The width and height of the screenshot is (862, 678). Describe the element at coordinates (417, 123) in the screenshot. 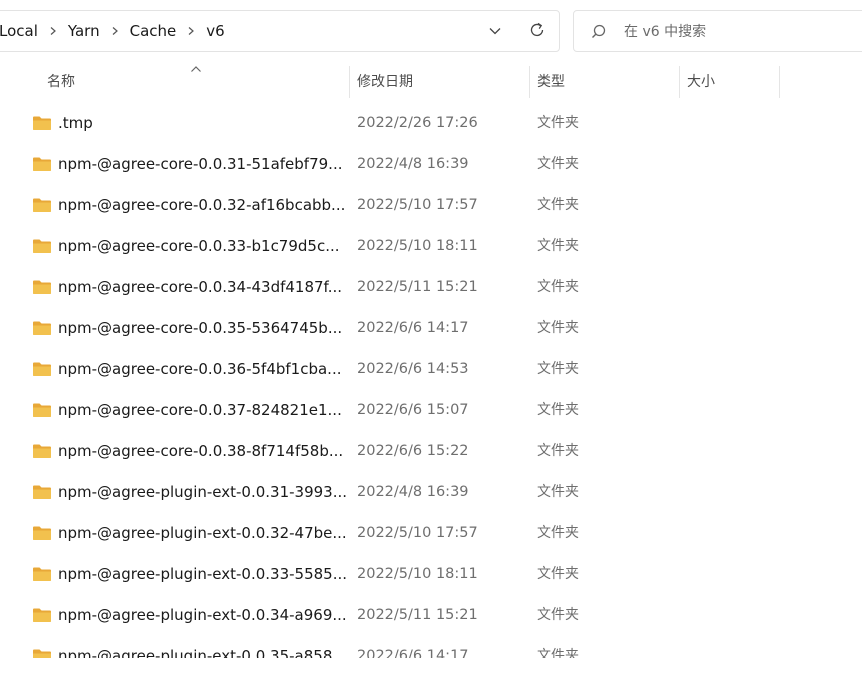

I see `file-date: 2022/2/26 17:26` at that location.